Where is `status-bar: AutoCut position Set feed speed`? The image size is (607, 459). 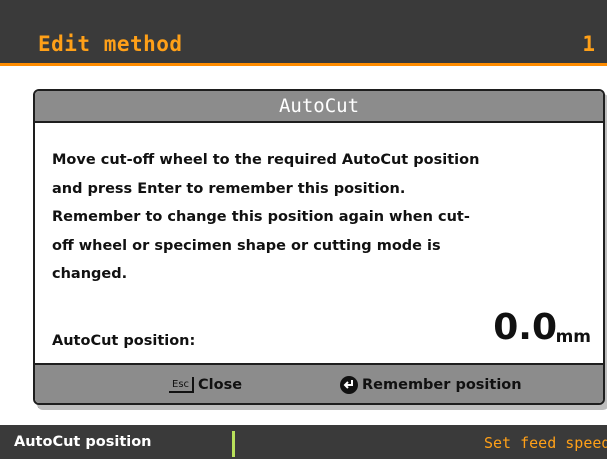 status-bar: AutoCut position Set feed speed is located at coordinates (303, 442).